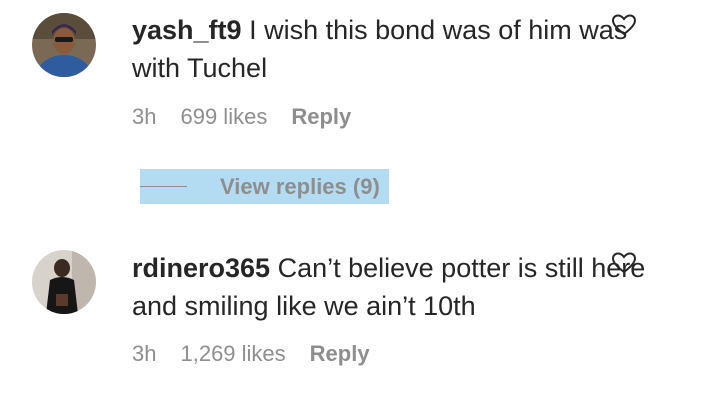  I want to click on comment-username: rdinero365, so click(201, 268).